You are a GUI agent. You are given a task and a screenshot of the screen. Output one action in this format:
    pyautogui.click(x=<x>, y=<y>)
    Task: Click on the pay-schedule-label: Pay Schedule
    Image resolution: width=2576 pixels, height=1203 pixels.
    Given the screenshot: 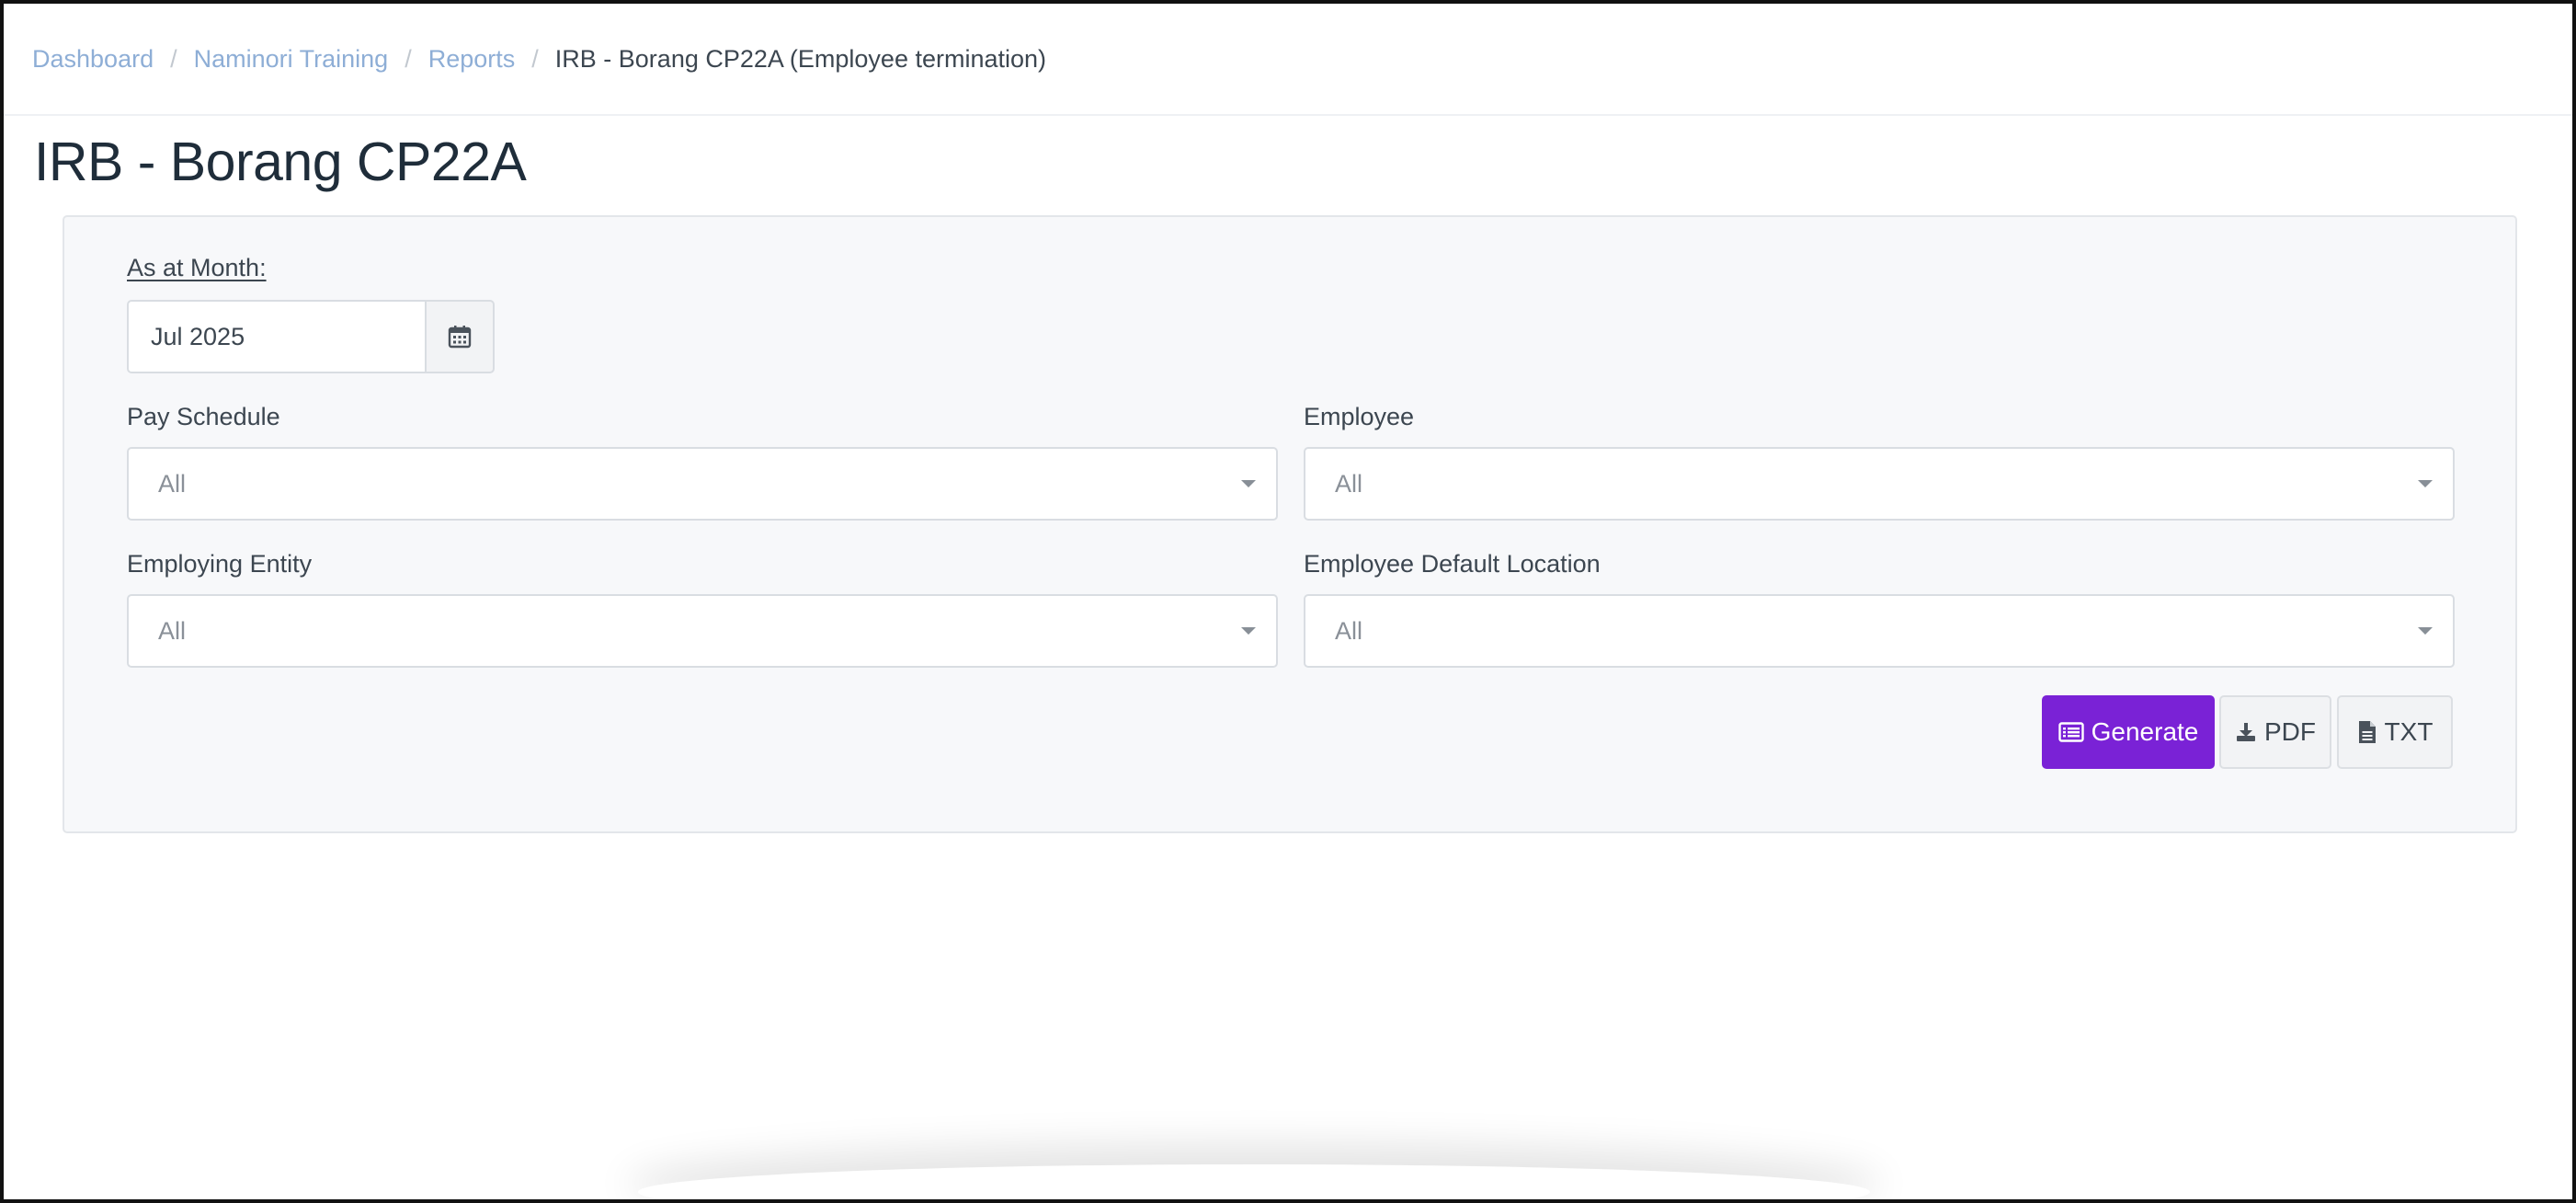 What is the action you would take?
    pyautogui.click(x=203, y=416)
    